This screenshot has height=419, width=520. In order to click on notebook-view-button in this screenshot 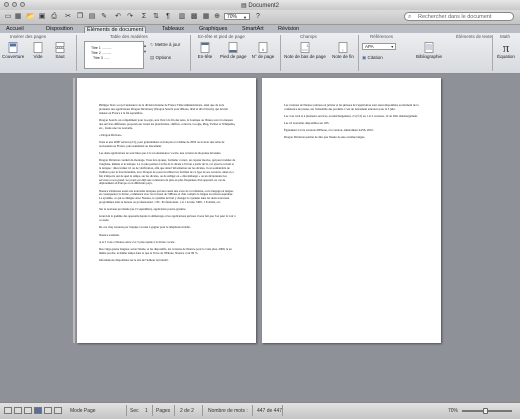, I will do `click(48, 410)`.